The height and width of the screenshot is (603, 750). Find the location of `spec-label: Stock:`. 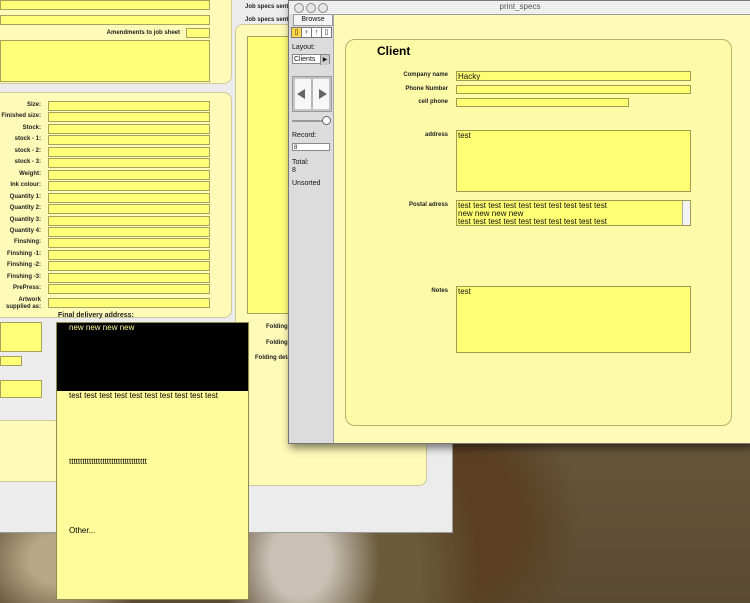

spec-label: Stock: is located at coordinates (31, 128).